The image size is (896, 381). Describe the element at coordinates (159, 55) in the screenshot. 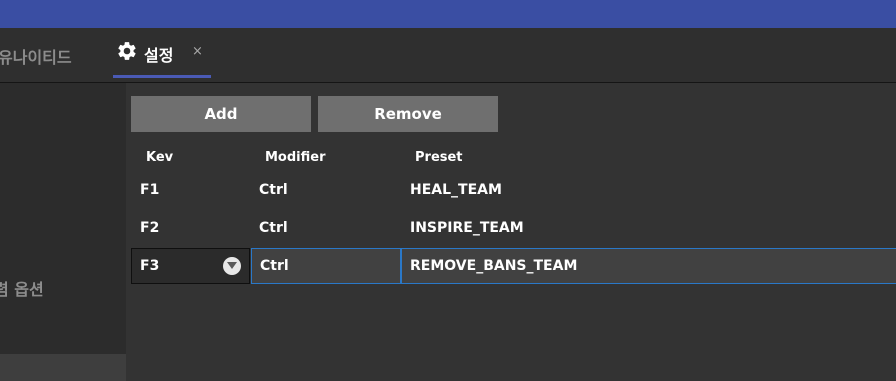

I see `tab-settings-label: 설정` at that location.